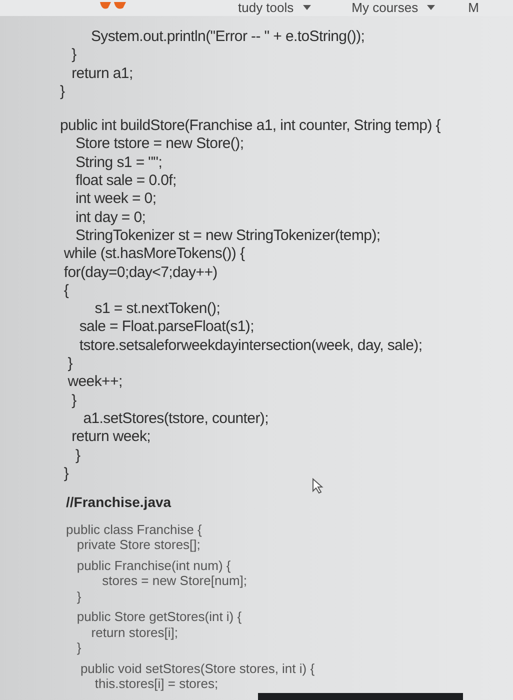 The width and height of the screenshot is (513, 700). I want to click on code-line: tstore.setsaleforweekdayintersection(week, day, sale);, so click(251, 346).